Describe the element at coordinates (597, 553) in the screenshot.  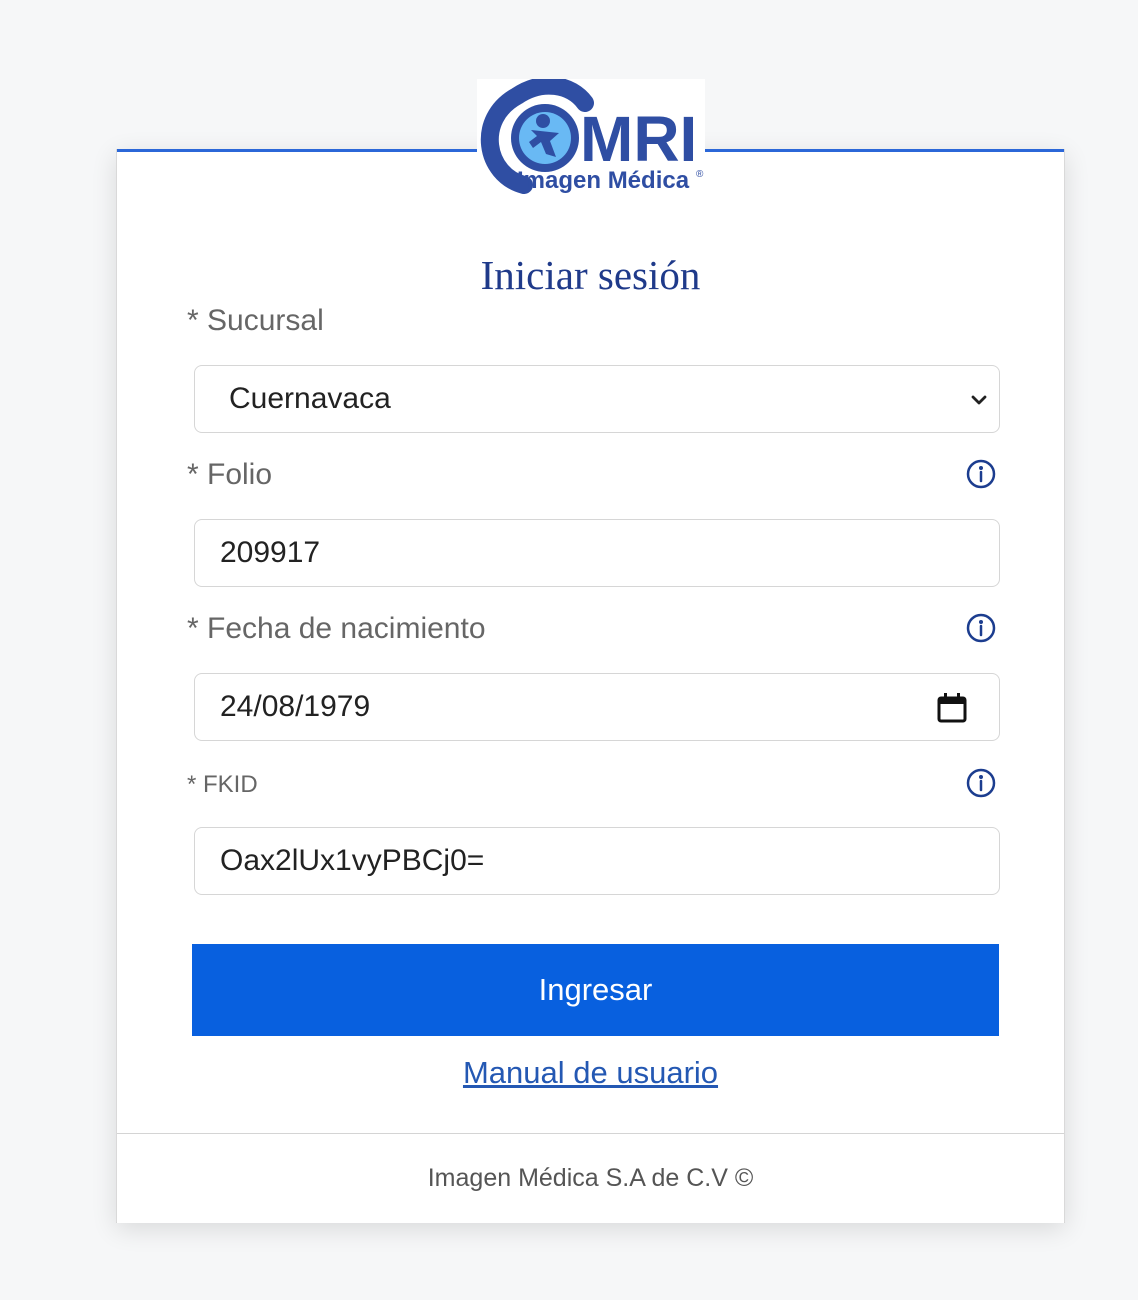
I see `folio-input: 209917` at that location.